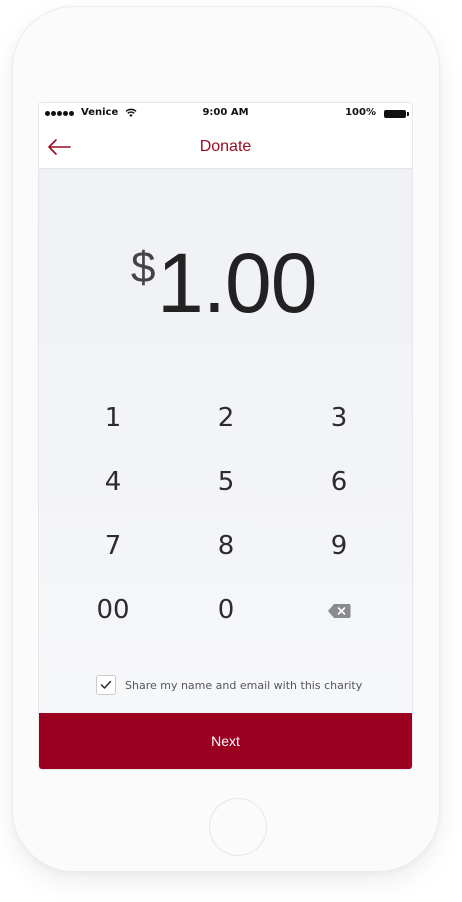  Describe the element at coordinates (113, 482) in the screenshot. I see `key-4: 4` at that location.